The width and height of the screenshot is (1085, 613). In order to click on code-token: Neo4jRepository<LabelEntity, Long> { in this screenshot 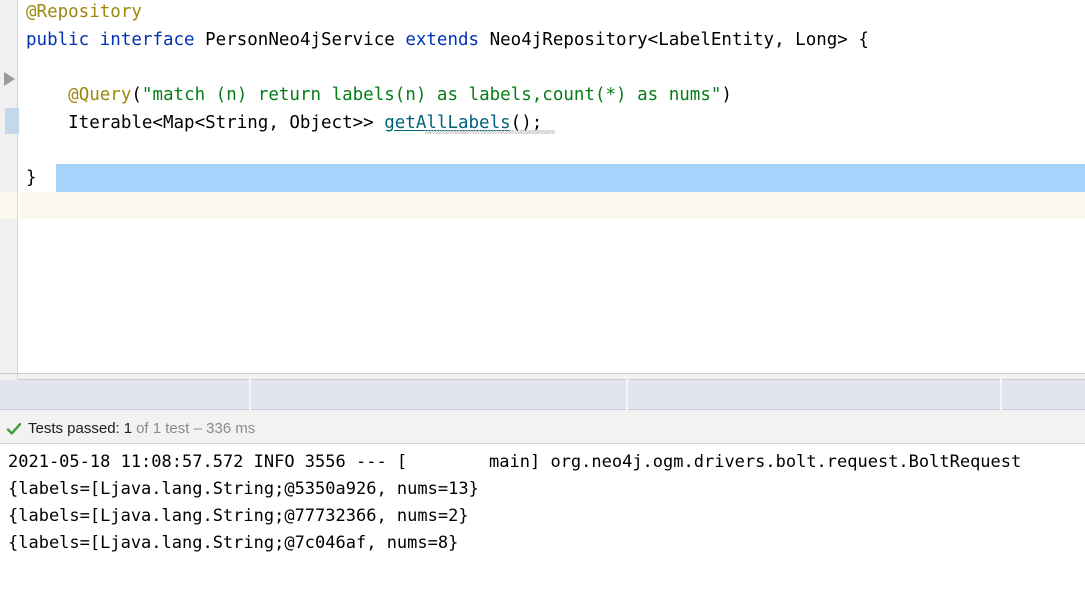, I will do `click(674, 40)`.